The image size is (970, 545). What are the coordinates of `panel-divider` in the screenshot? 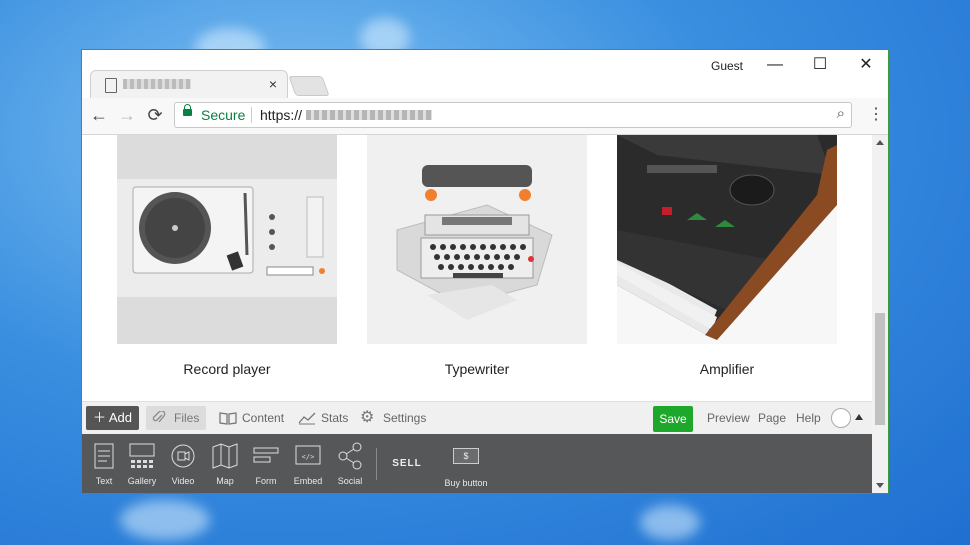 It's located at (376, 464).